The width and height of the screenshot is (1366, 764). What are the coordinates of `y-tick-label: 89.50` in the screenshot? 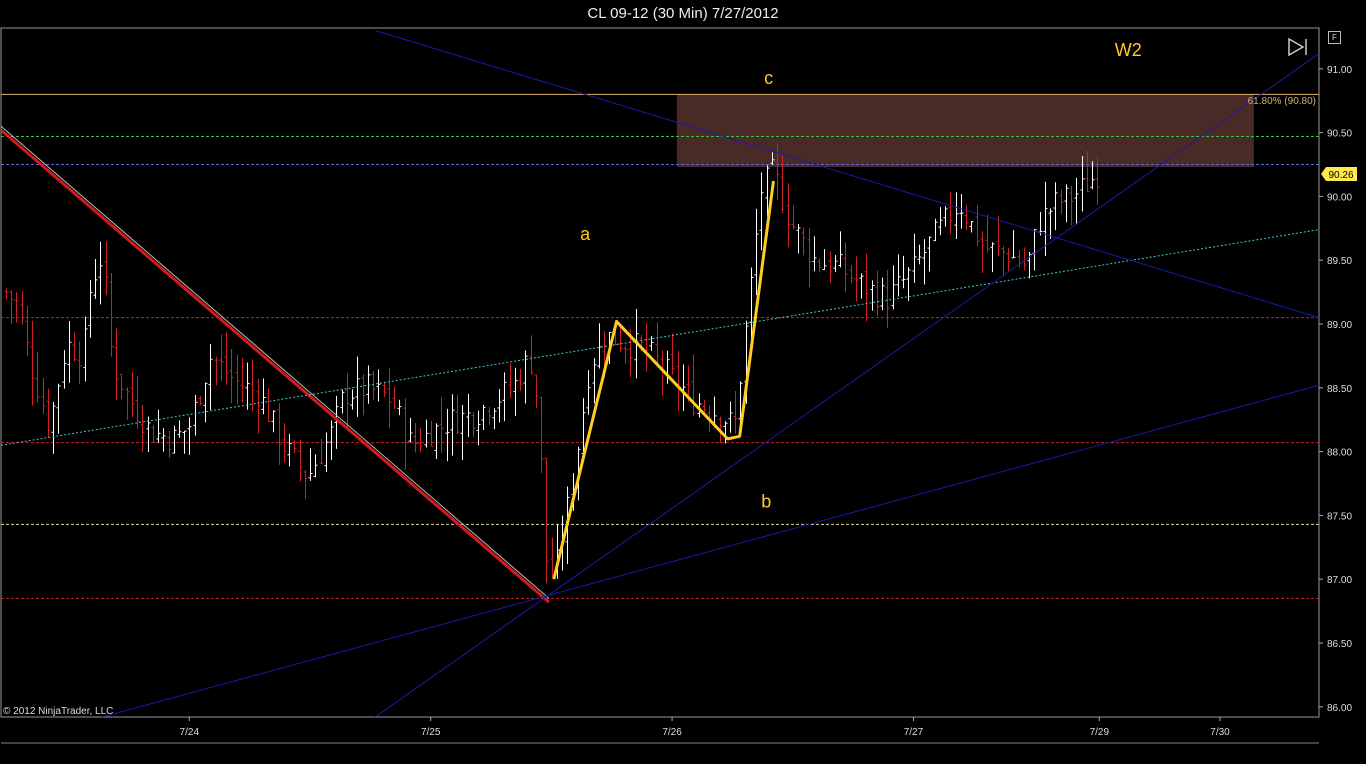 It's located at (1339, 261).